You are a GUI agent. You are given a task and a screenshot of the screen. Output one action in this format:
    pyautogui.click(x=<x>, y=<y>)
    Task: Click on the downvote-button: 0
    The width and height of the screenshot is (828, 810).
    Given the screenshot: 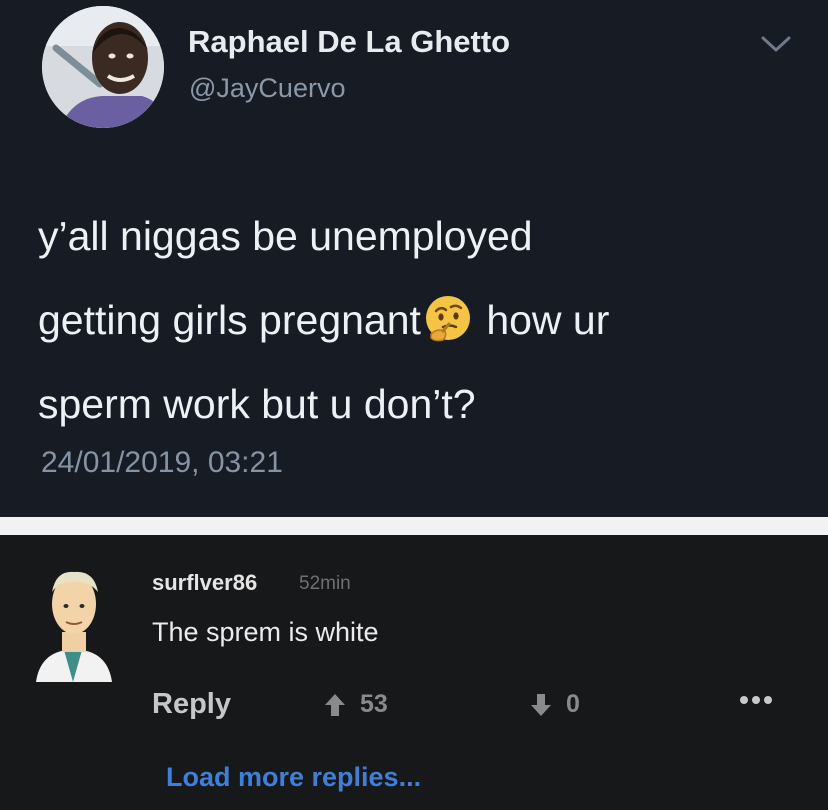 What is the action you would take?
    pyautogui.click(x=555, y=704)
    